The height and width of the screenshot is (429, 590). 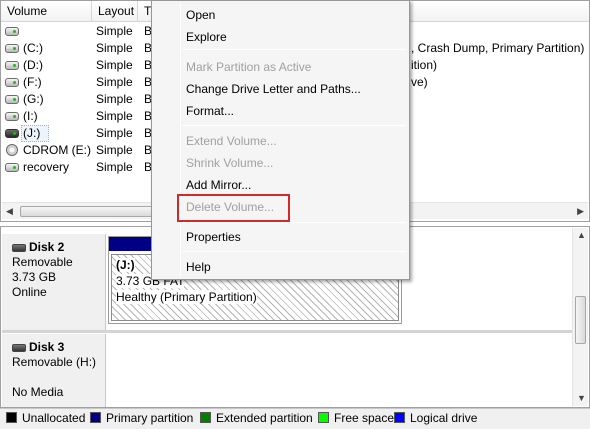 What do you see at coordinates (115, 11) in the screenshot?
I see `column-header-layout: Layout` at bounding box center [115, 11].